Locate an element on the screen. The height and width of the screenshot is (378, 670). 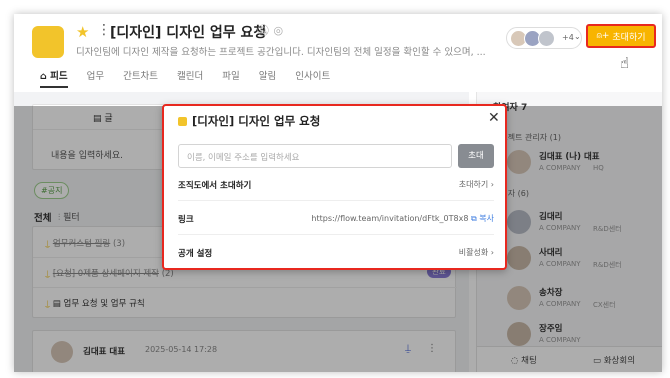
modal-title: [디자인] 디자인 업무 요청 is located at coordinates (256, 121).